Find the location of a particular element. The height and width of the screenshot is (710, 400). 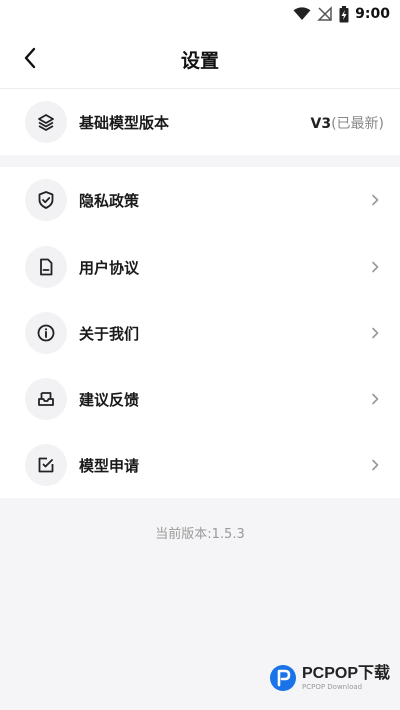

wifi-icon is located at coordinates (302, 13).